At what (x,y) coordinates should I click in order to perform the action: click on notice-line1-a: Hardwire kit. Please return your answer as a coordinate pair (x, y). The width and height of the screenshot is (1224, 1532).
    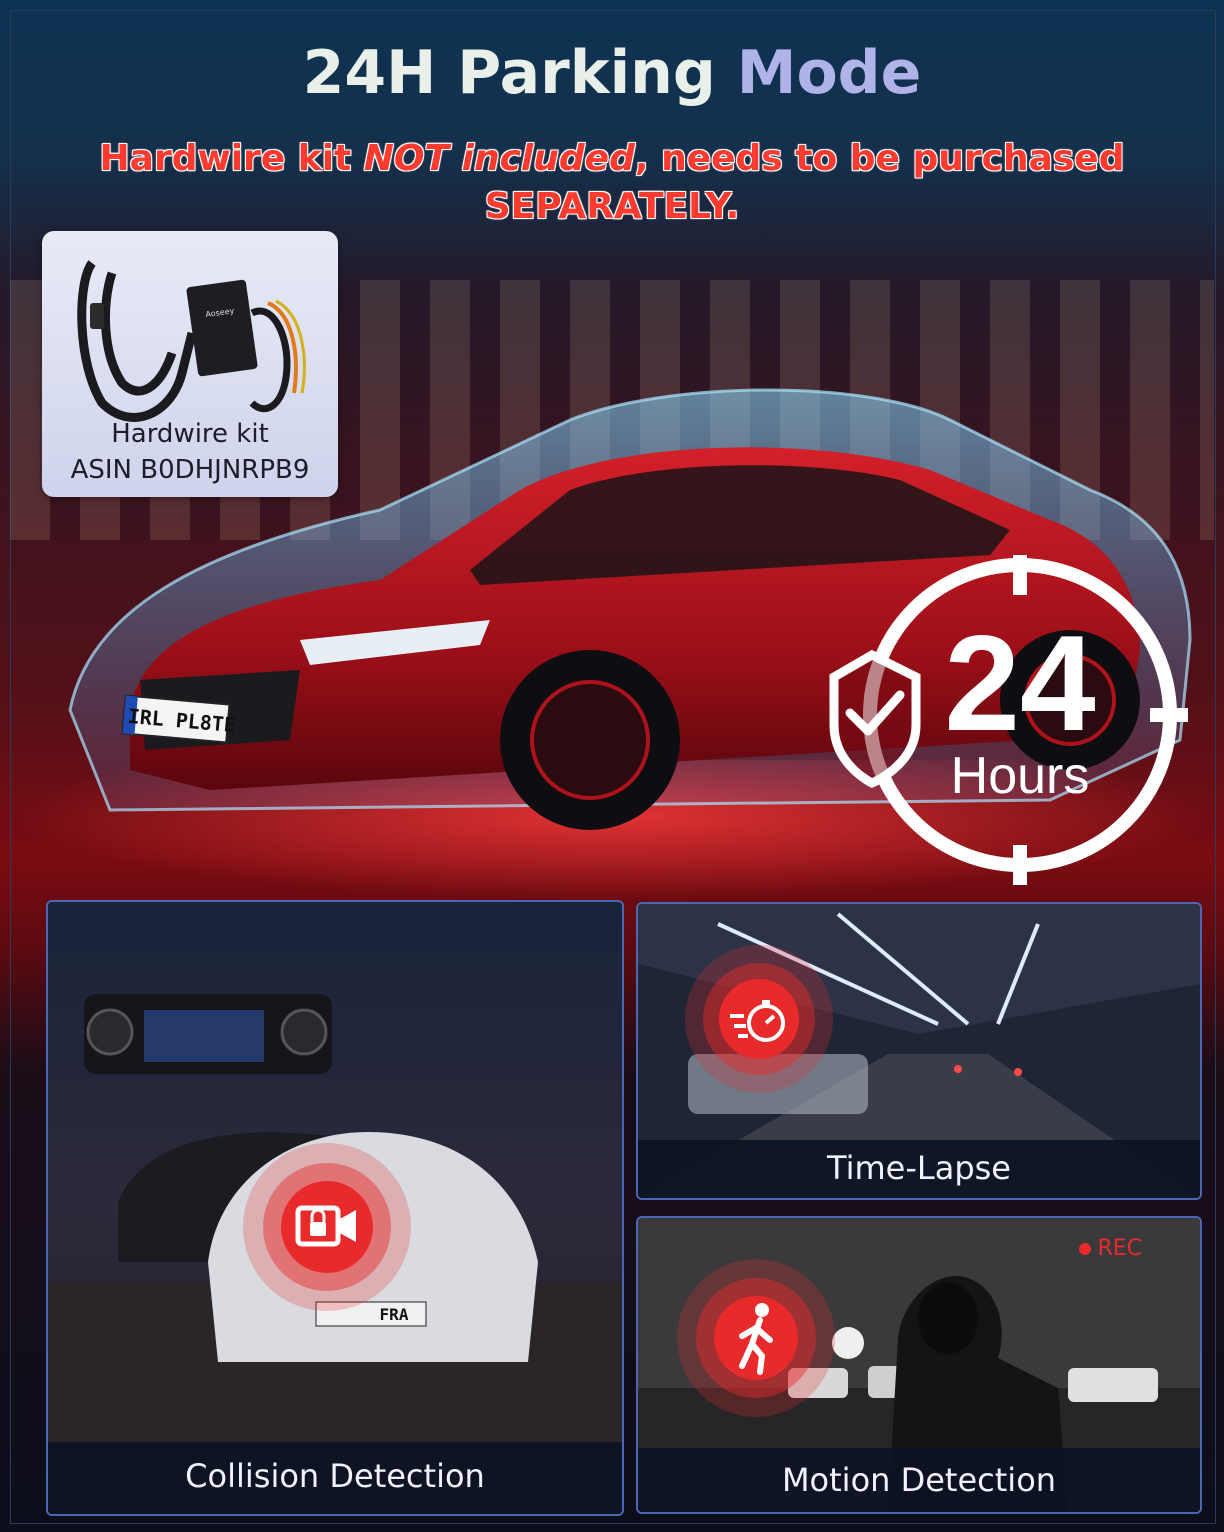
    Looking at the image, I should click on (231, 158).